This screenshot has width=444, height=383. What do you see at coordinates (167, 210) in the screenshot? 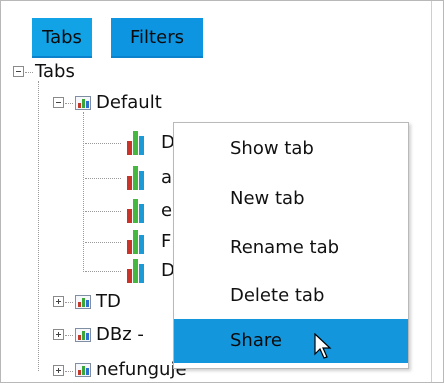
I see `tree-node-label: e` at bounding box center [167, 210].